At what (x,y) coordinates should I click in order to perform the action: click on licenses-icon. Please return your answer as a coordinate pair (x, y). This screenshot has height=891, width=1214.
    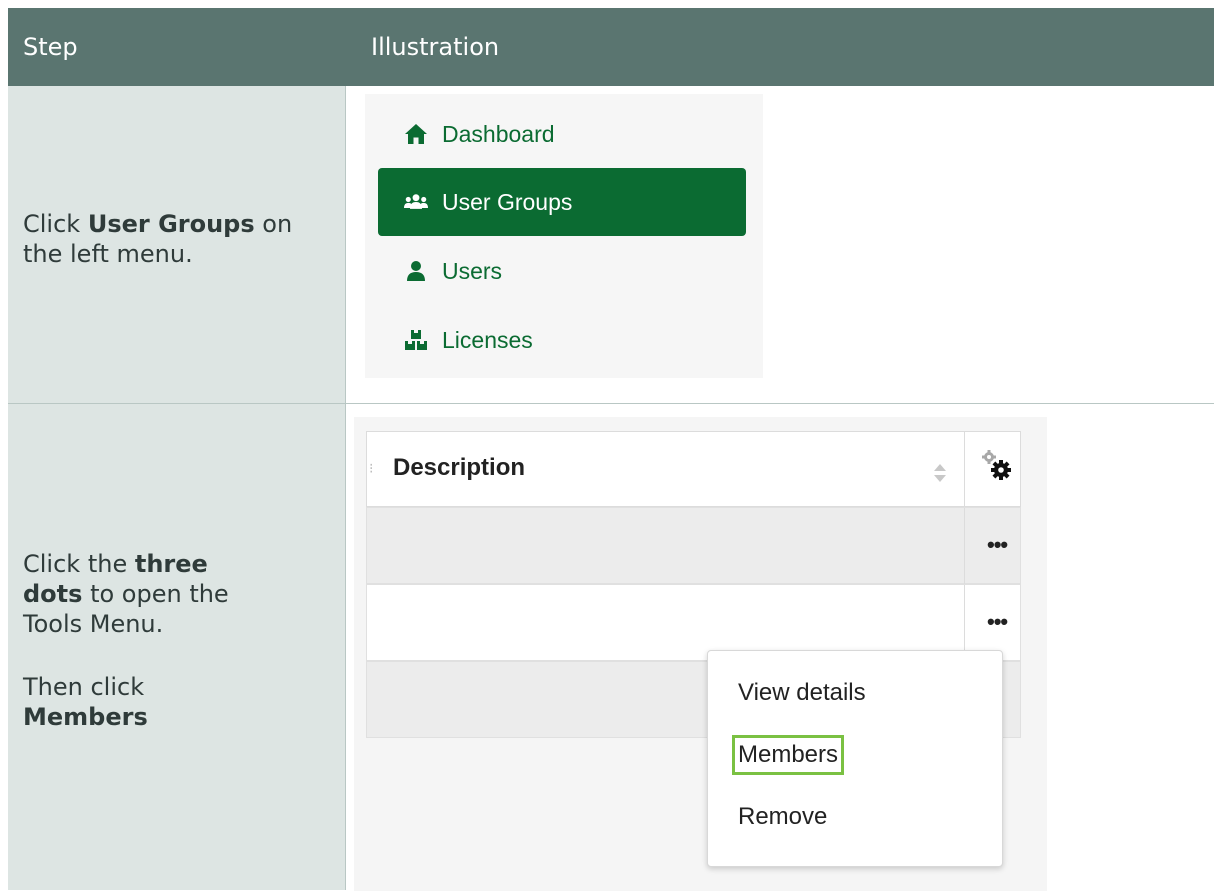
    Looking at the image, I should click on (416, 340).